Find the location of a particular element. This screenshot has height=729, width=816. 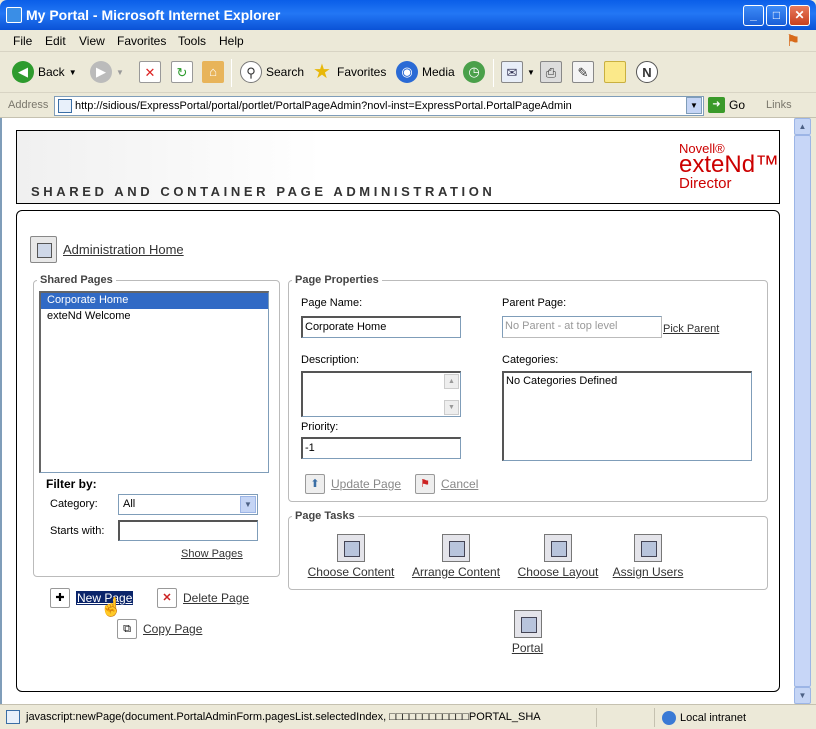

update-arrow-icon: ⬆ is located at coordinates (315, 484).